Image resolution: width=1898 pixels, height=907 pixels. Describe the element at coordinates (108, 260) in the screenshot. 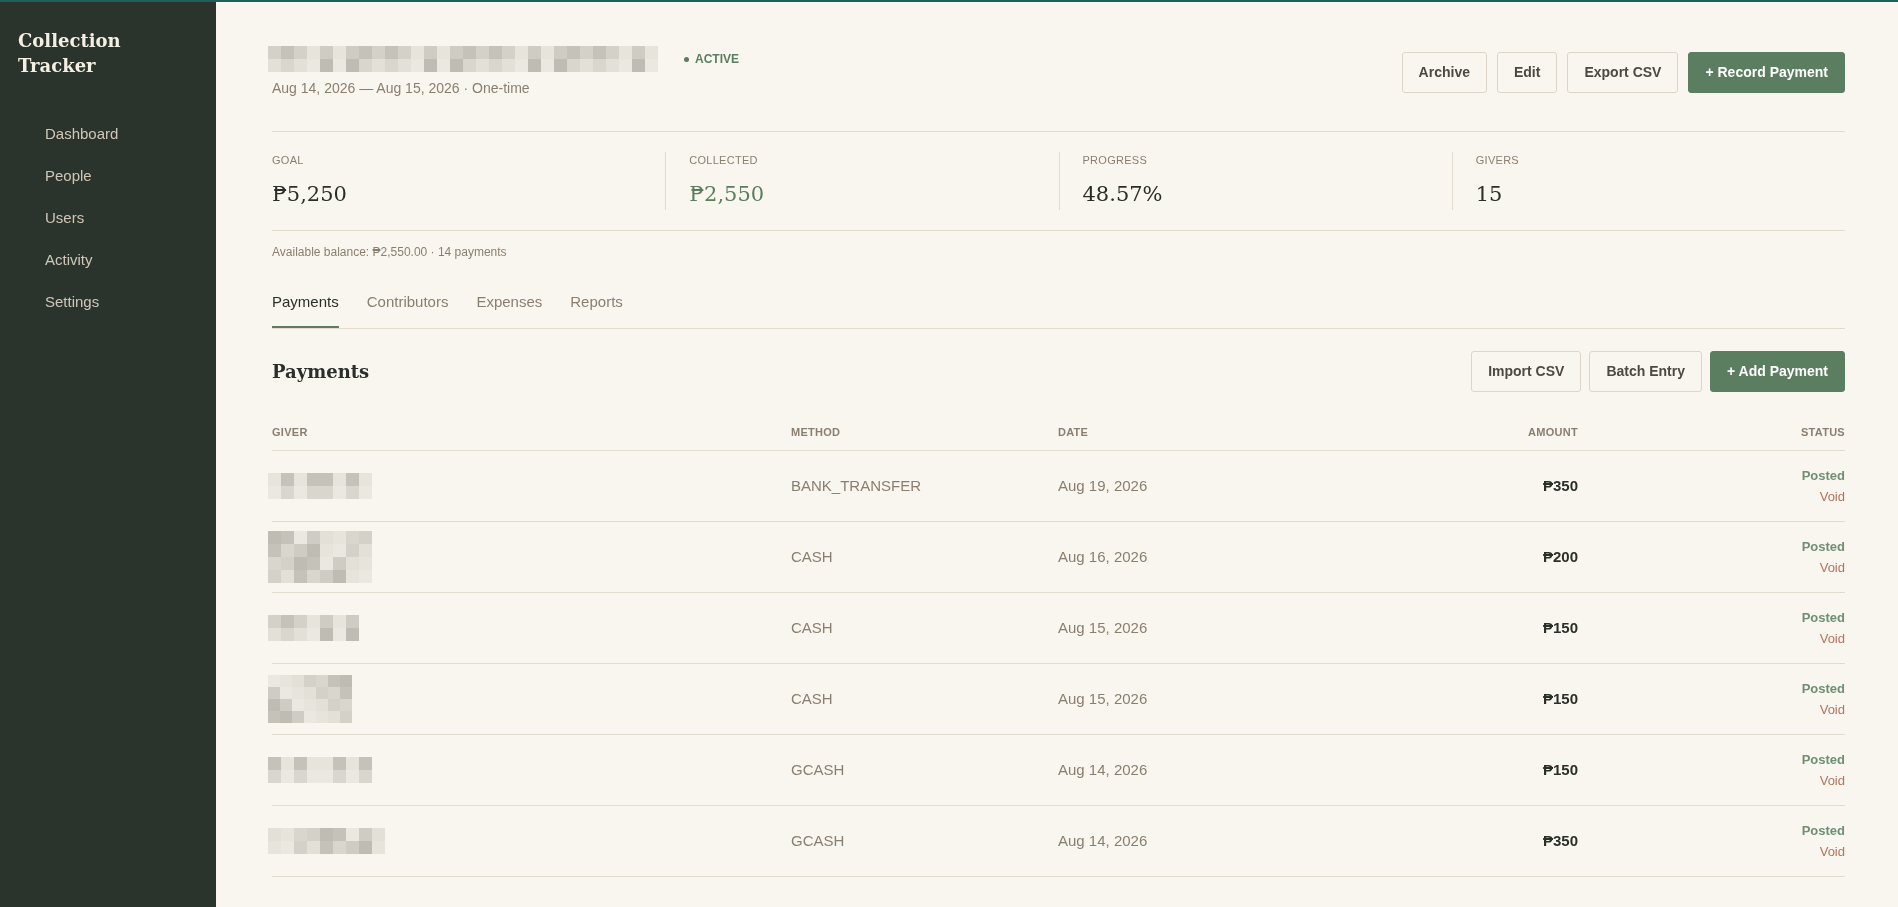

I see `sidebar-item: Activity` at that location.